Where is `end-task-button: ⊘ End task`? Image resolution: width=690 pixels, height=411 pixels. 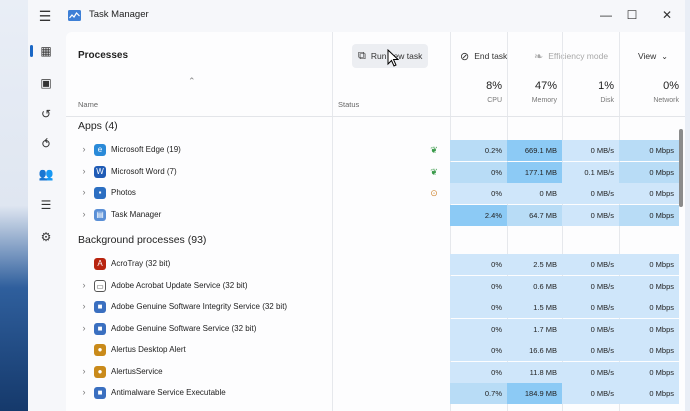 end-task-button: ⊘ End task is located at coordinates (483, 56).